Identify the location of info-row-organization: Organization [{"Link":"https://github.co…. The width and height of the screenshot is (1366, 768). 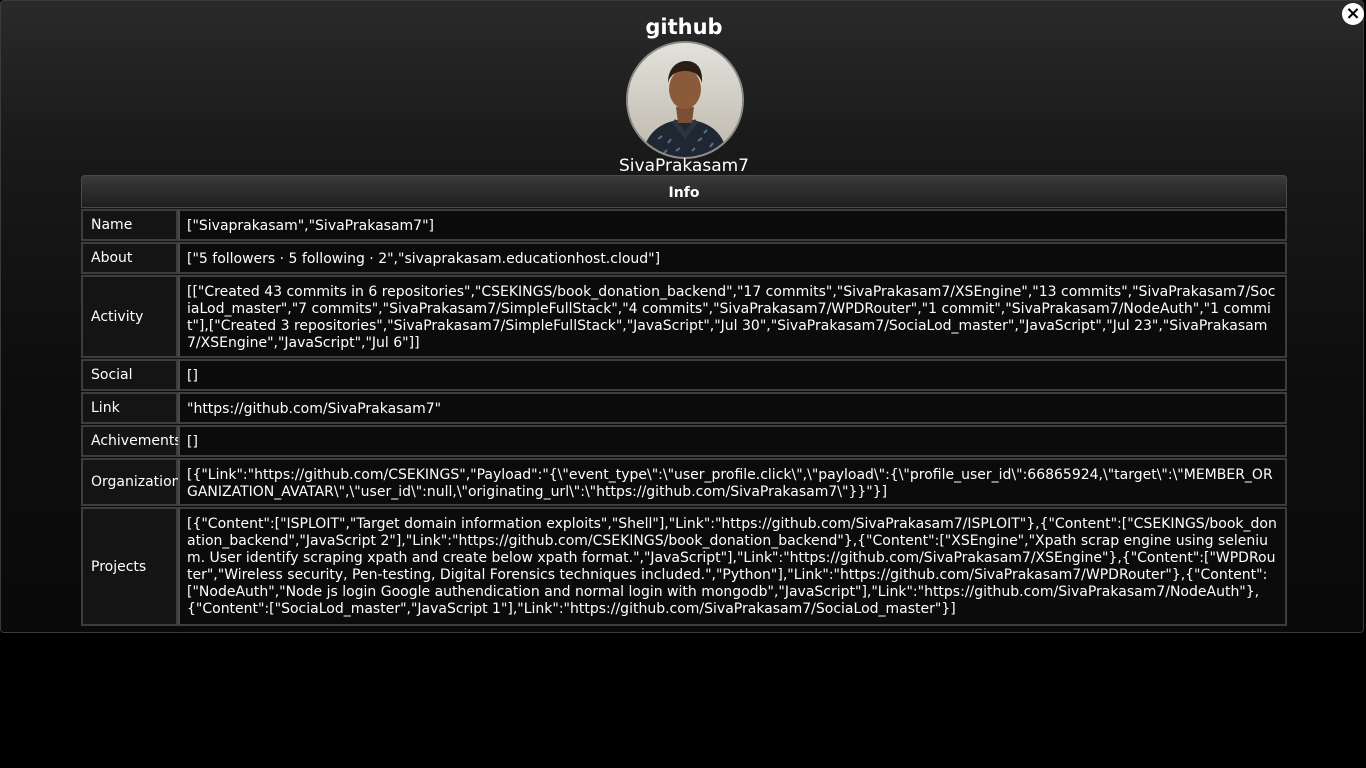
(684, 482).